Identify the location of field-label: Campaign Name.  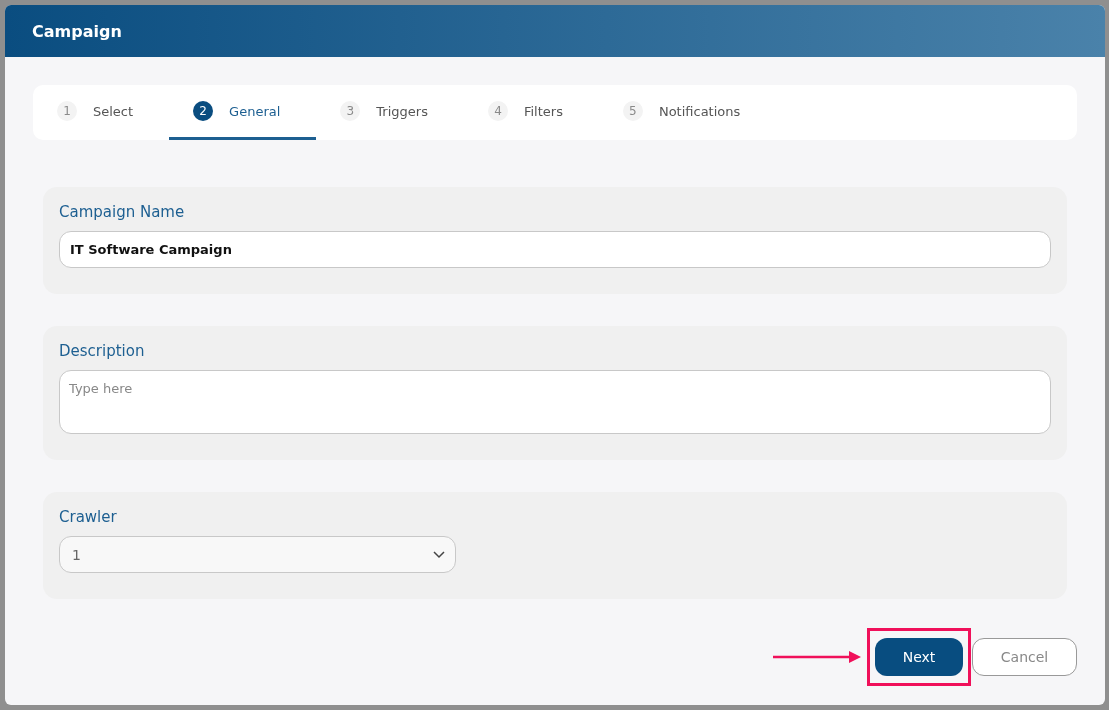
(122, 212).